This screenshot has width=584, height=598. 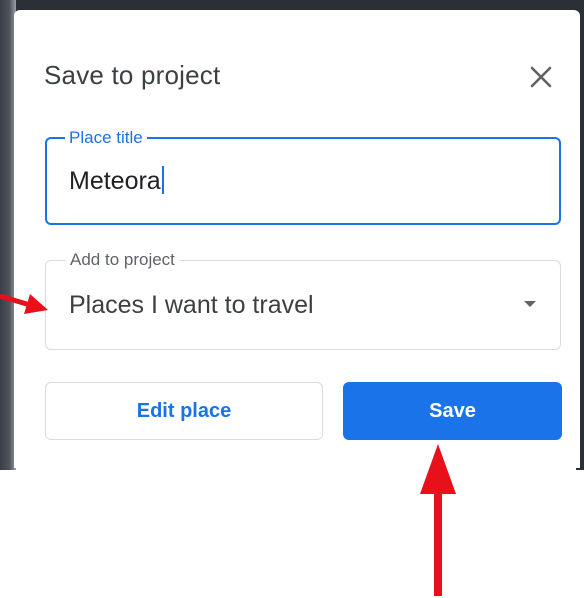 I want to click on place-title-label: Place title, so click(x=106, y=138).